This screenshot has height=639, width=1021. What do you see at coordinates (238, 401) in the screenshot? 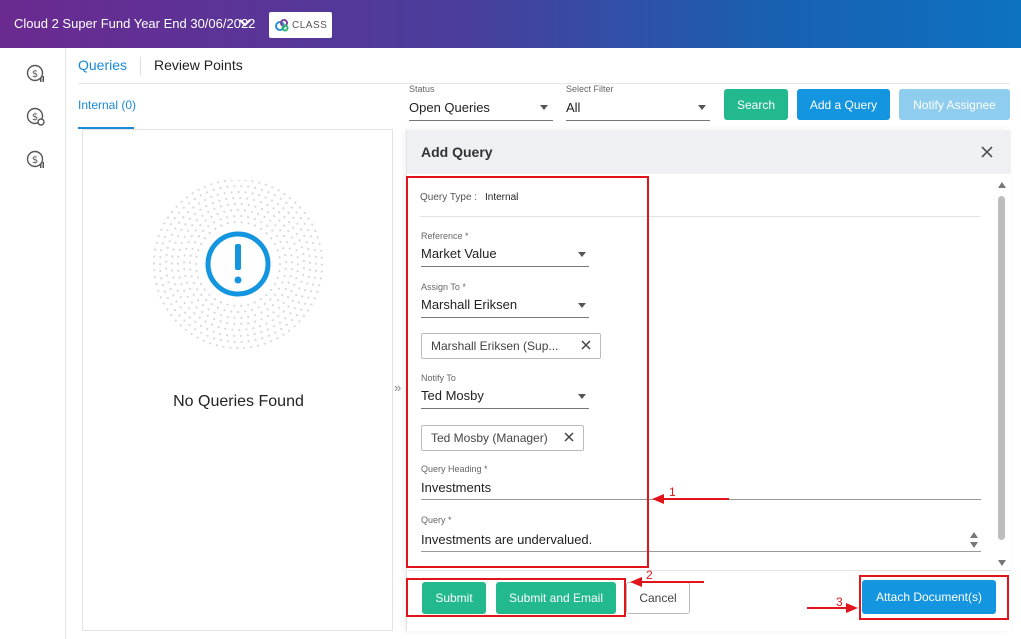
I see `no-queries-message: No Queries Found` at bounding box center [238, 401].